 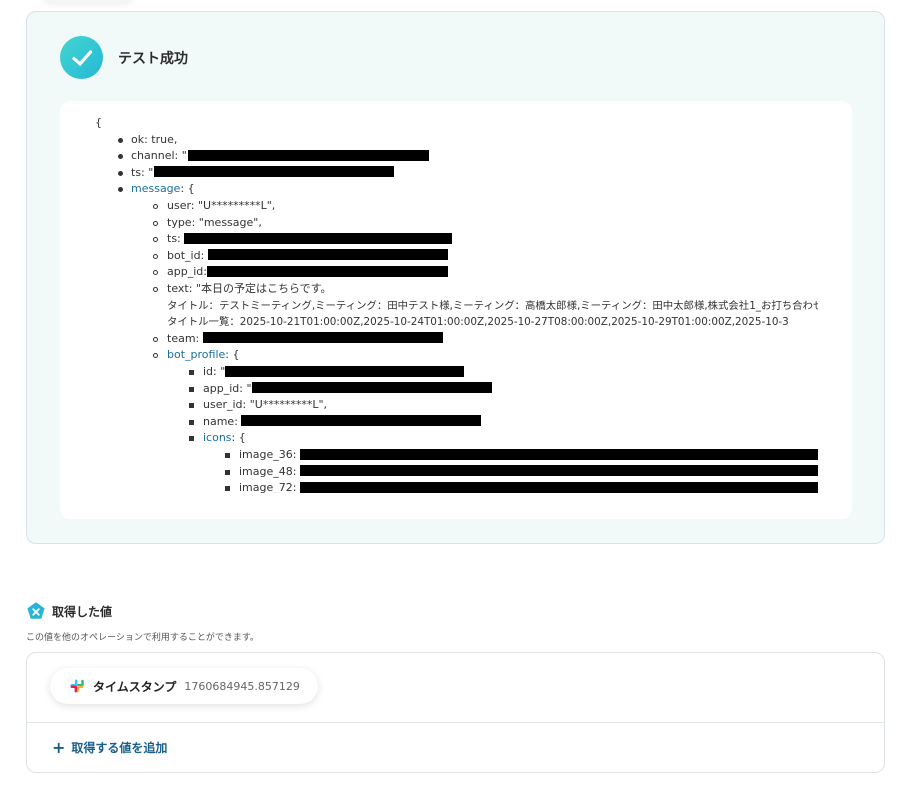 What do you see at coordinates (176, 239) in the screenshot?
I see `json-text: ts:` at bounding box center [176, 239].